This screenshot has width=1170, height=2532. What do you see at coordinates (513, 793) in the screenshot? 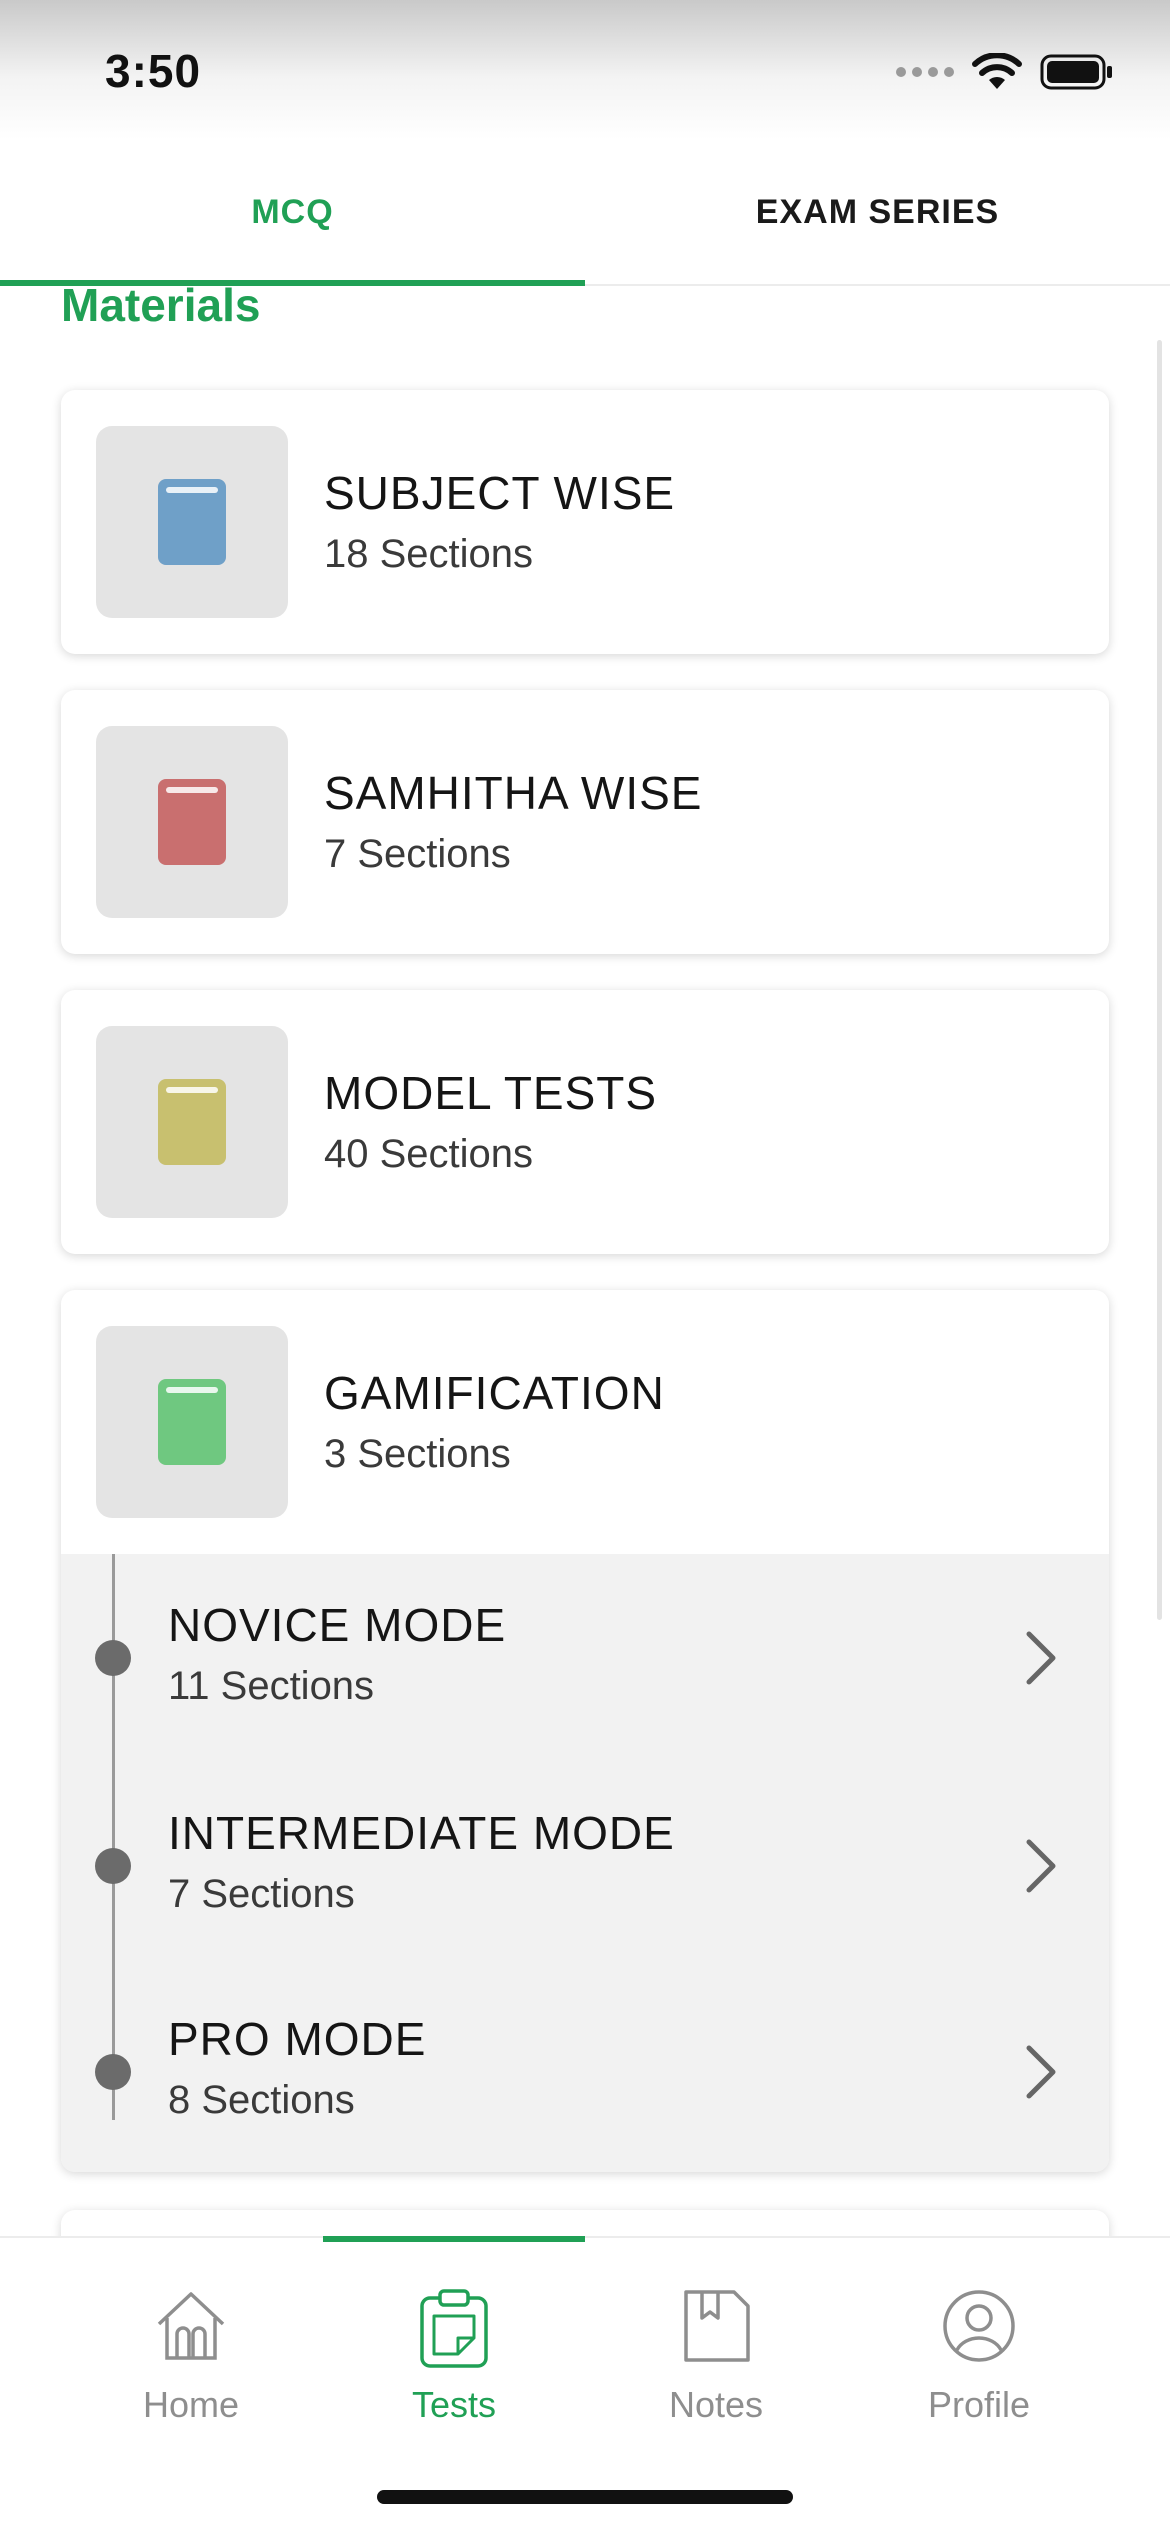
I see `card-title: SAMHITHA WISE` at bounding box center [513, 793].